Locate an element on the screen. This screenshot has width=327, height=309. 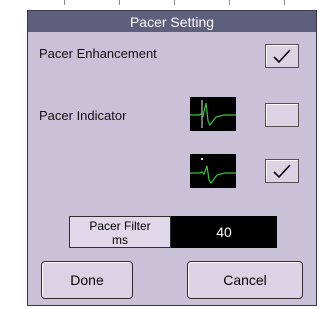
pacer-filter-value-field: 40 is located at coordinates (224, 232).